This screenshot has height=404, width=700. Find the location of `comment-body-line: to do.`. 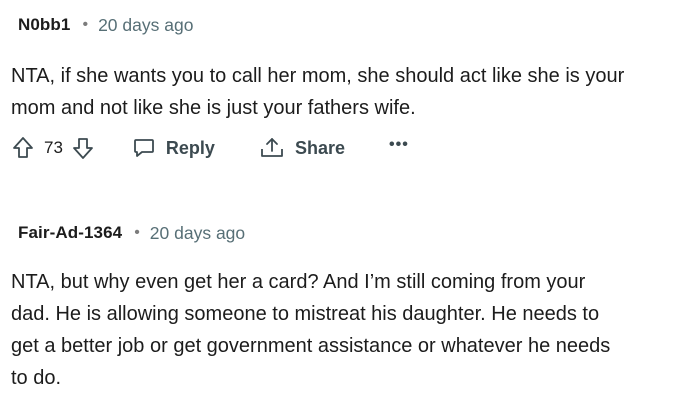

comment-body-line: to do. is located at coordinates (36, 378).